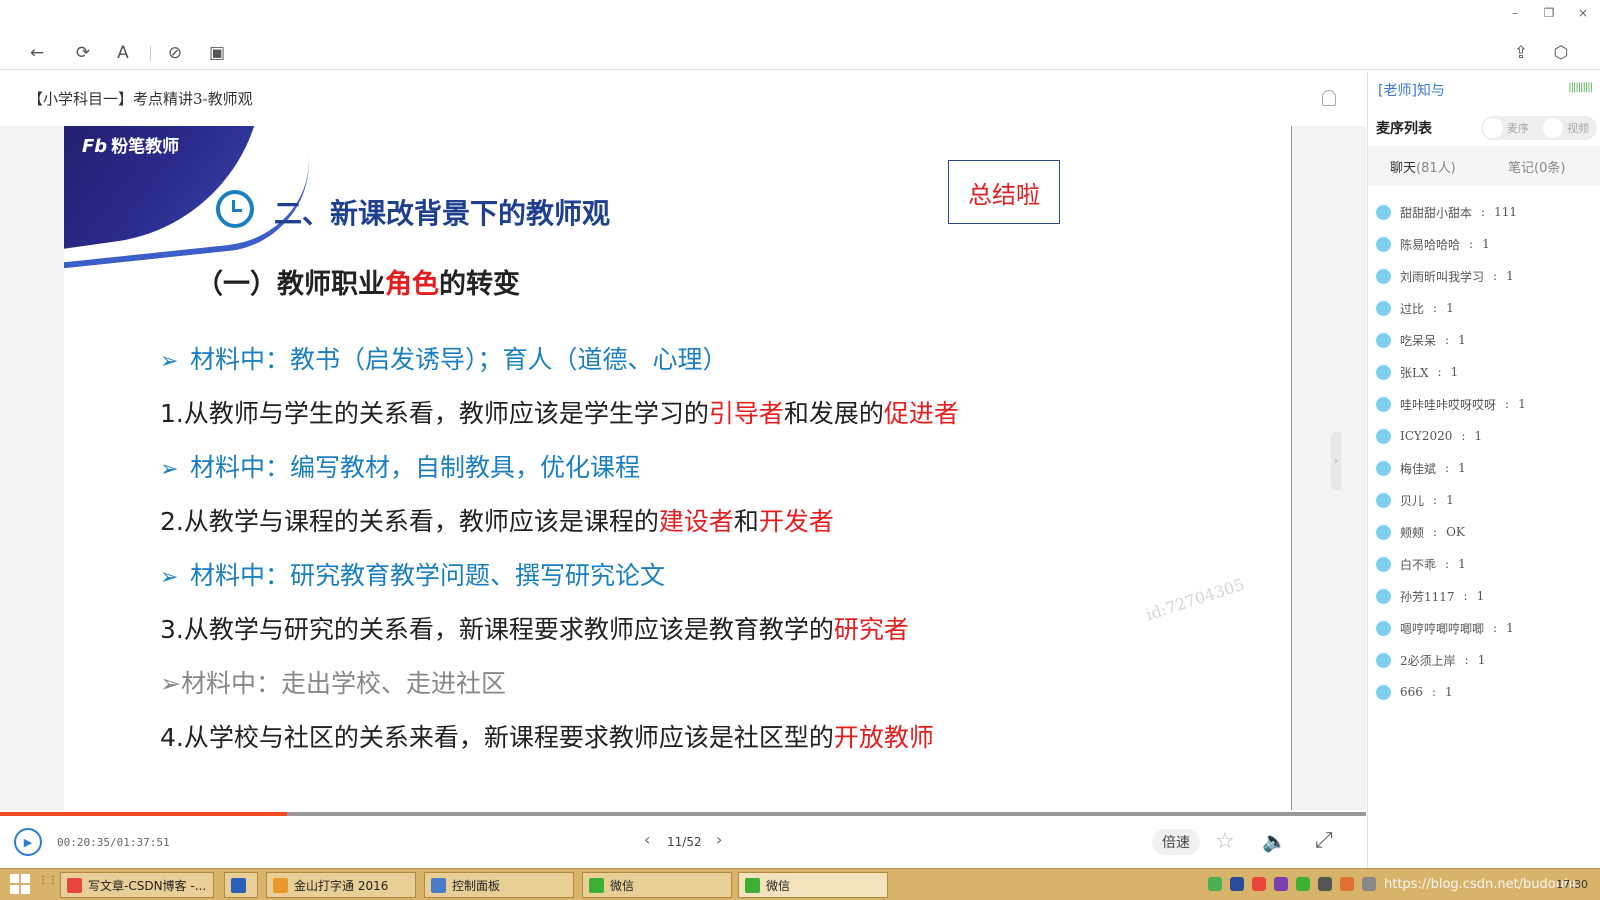 The image size is (1600, 900). Describe the element at coordinates (746, 413) in the screenshot. I see `point-highlight: 引导者` at that location.